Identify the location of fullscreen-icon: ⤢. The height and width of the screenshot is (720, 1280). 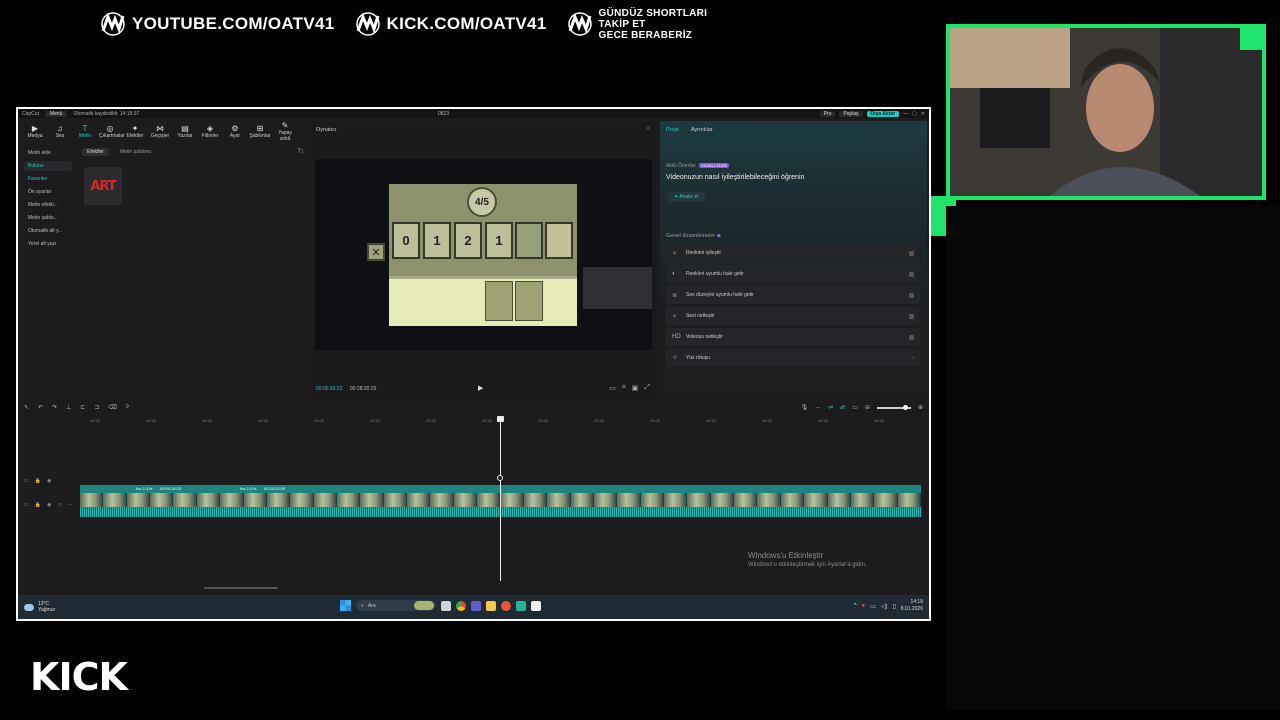
(647, 388).